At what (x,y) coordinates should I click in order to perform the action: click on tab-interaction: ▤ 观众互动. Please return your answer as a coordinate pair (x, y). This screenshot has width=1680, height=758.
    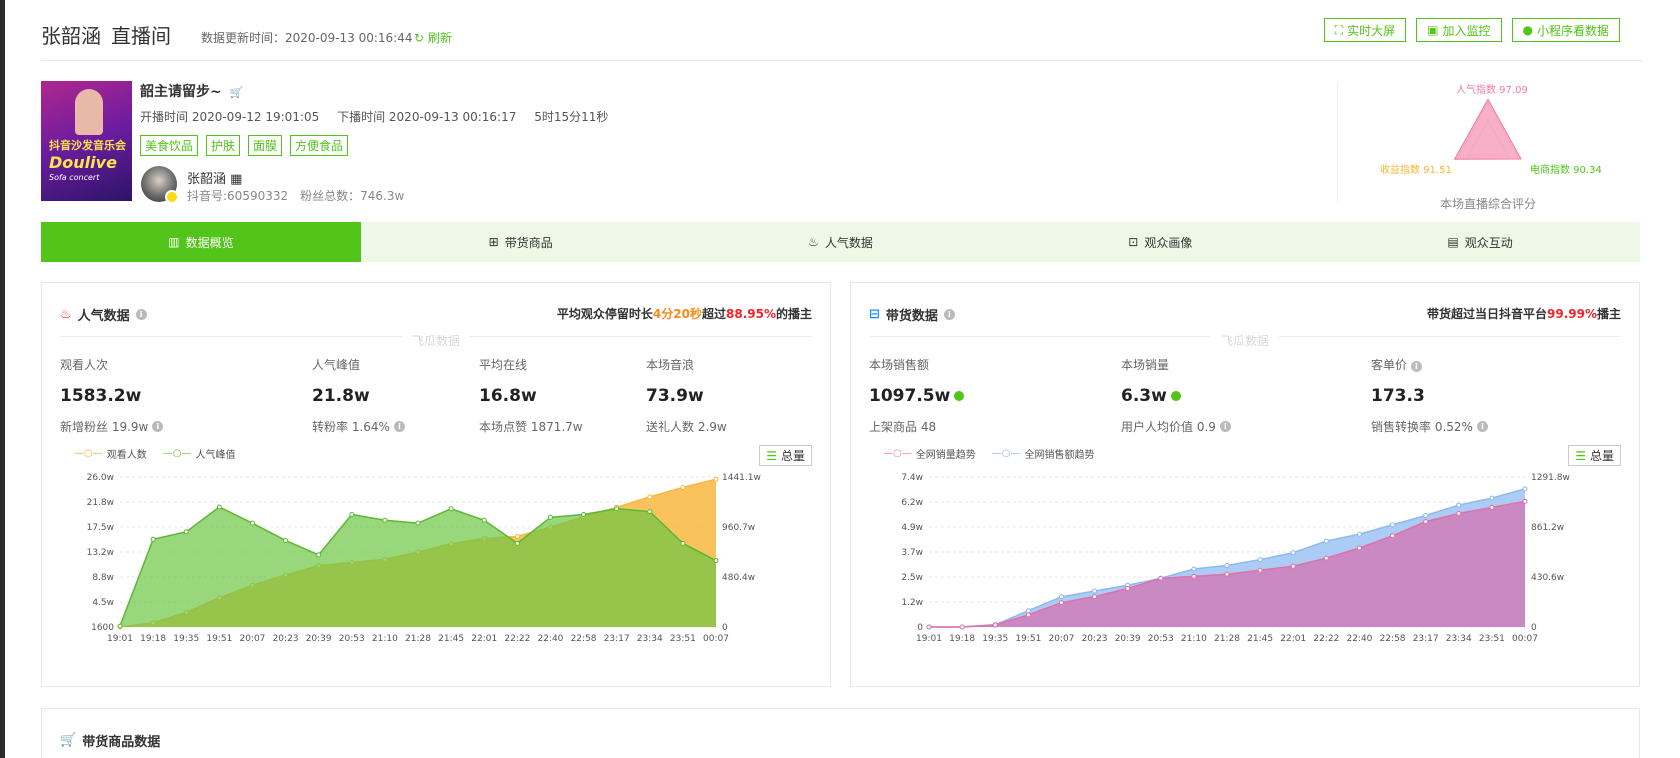
    Looking at the image, I should click on (1480, 242).